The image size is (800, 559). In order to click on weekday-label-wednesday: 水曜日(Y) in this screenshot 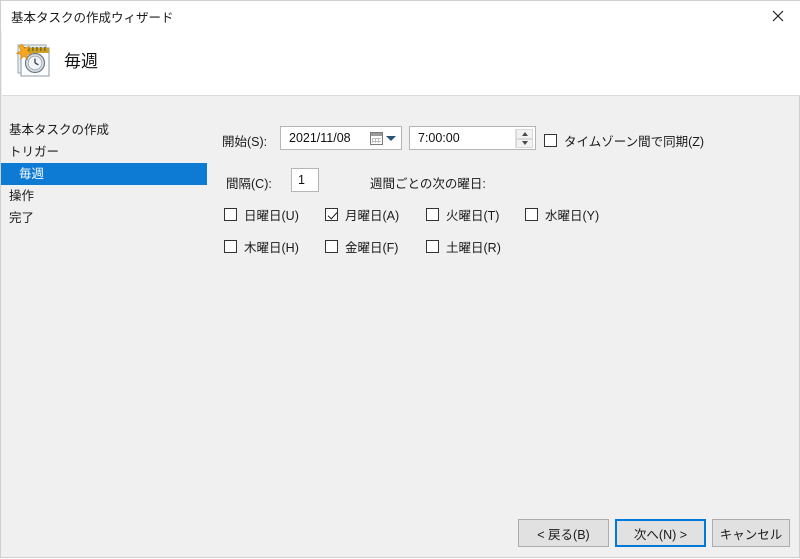, I will do `click(572, 216)`.